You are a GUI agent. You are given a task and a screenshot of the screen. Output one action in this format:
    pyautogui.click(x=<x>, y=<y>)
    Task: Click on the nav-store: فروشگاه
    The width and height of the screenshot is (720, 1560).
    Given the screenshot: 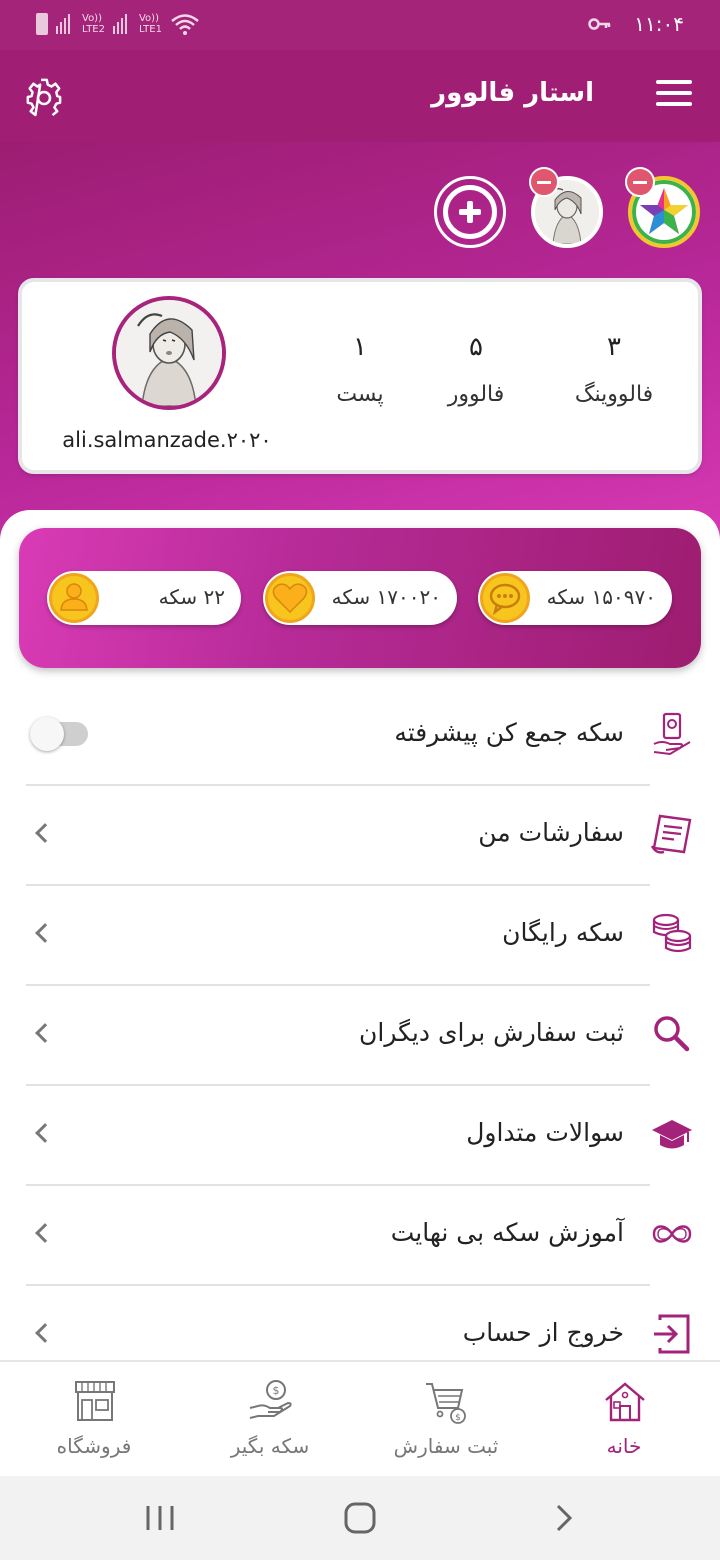 What is the action you would take?
    pyautogui.click(x=94, y=1420)
    